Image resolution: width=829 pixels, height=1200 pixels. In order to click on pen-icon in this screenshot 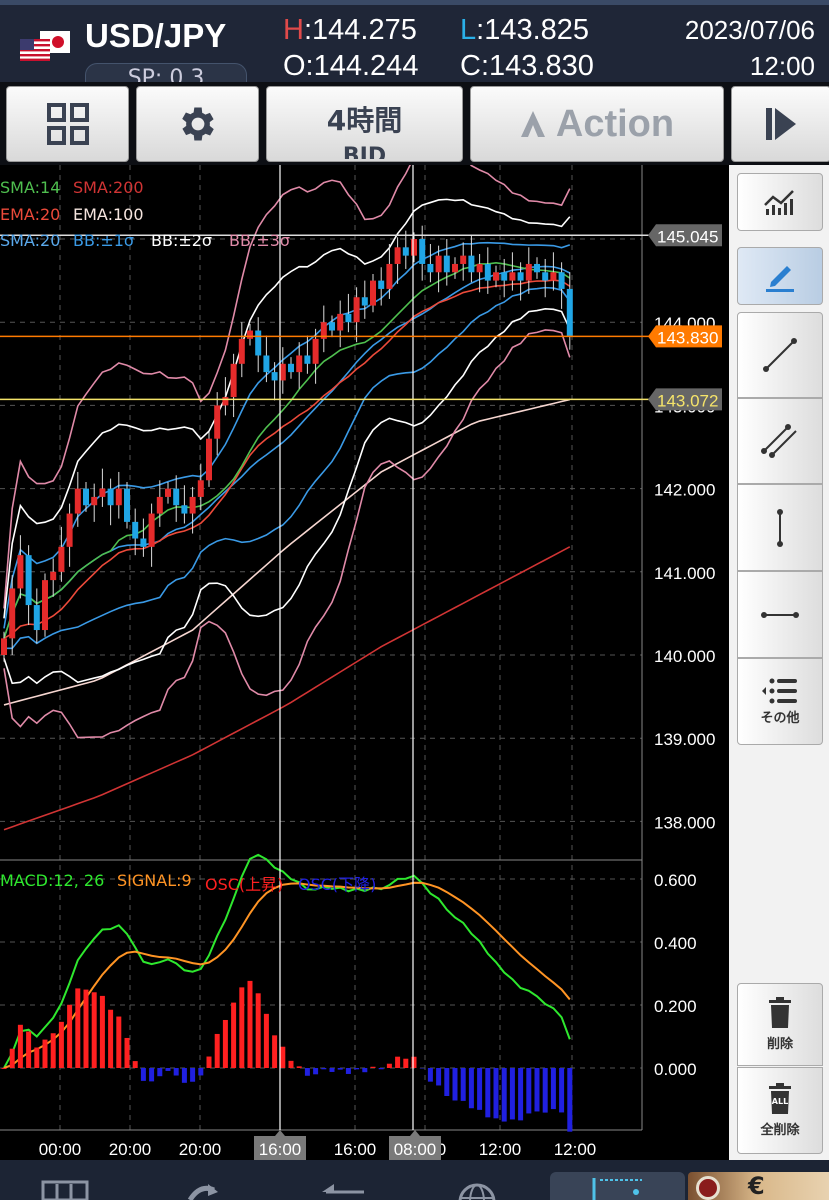, I will do `click(780, 279)`.